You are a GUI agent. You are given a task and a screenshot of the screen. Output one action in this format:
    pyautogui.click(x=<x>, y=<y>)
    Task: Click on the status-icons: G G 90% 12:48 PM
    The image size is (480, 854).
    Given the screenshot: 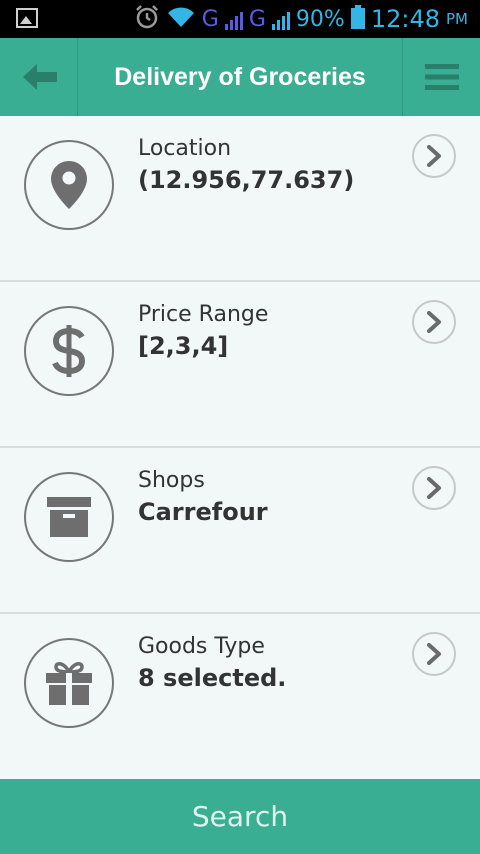 What is the action you would take?
    pyautogui.click(x=307, y=19)
    